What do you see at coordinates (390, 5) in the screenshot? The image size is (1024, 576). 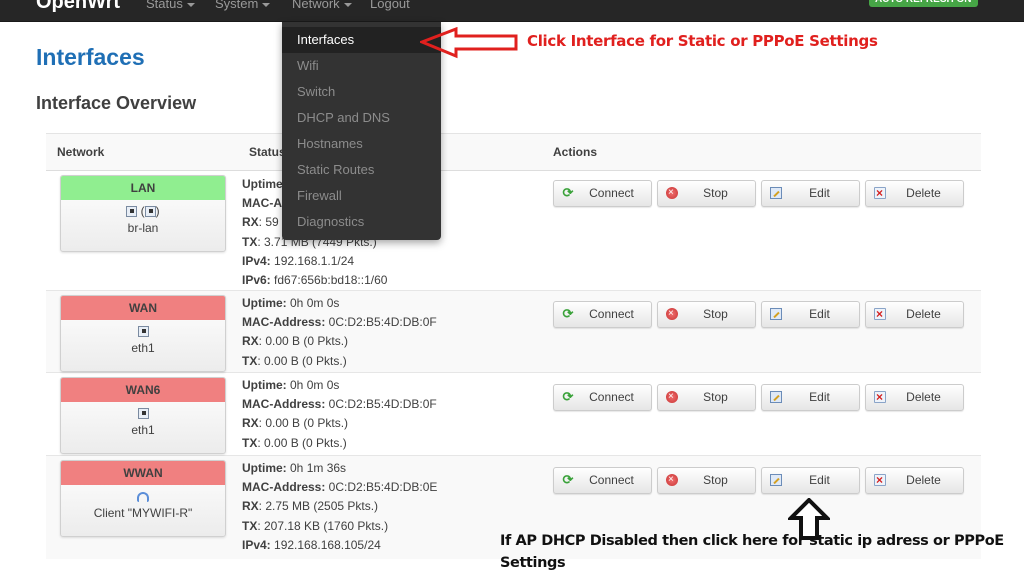 I see `nav-logout: Logout` at bounding box center [390, 5].